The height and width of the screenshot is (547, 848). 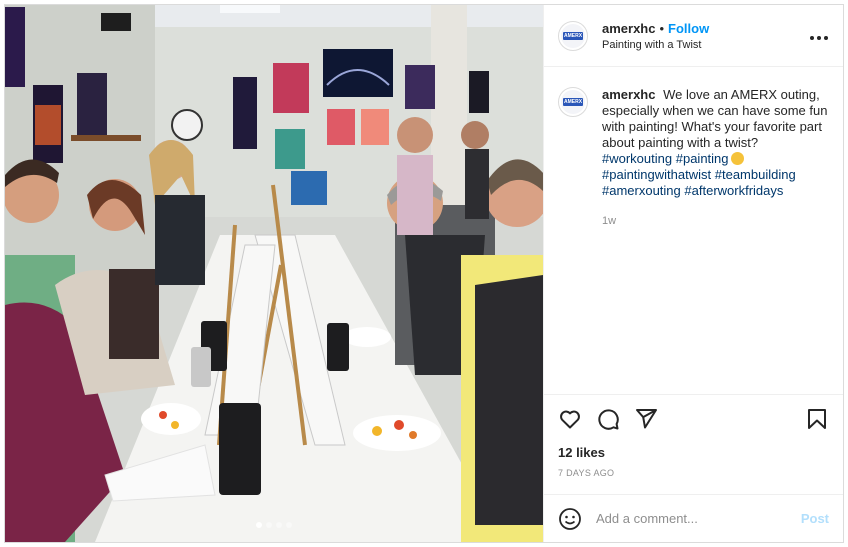 I want to click on hashtag-link: #amerxouting, so click(x=641, y=190).